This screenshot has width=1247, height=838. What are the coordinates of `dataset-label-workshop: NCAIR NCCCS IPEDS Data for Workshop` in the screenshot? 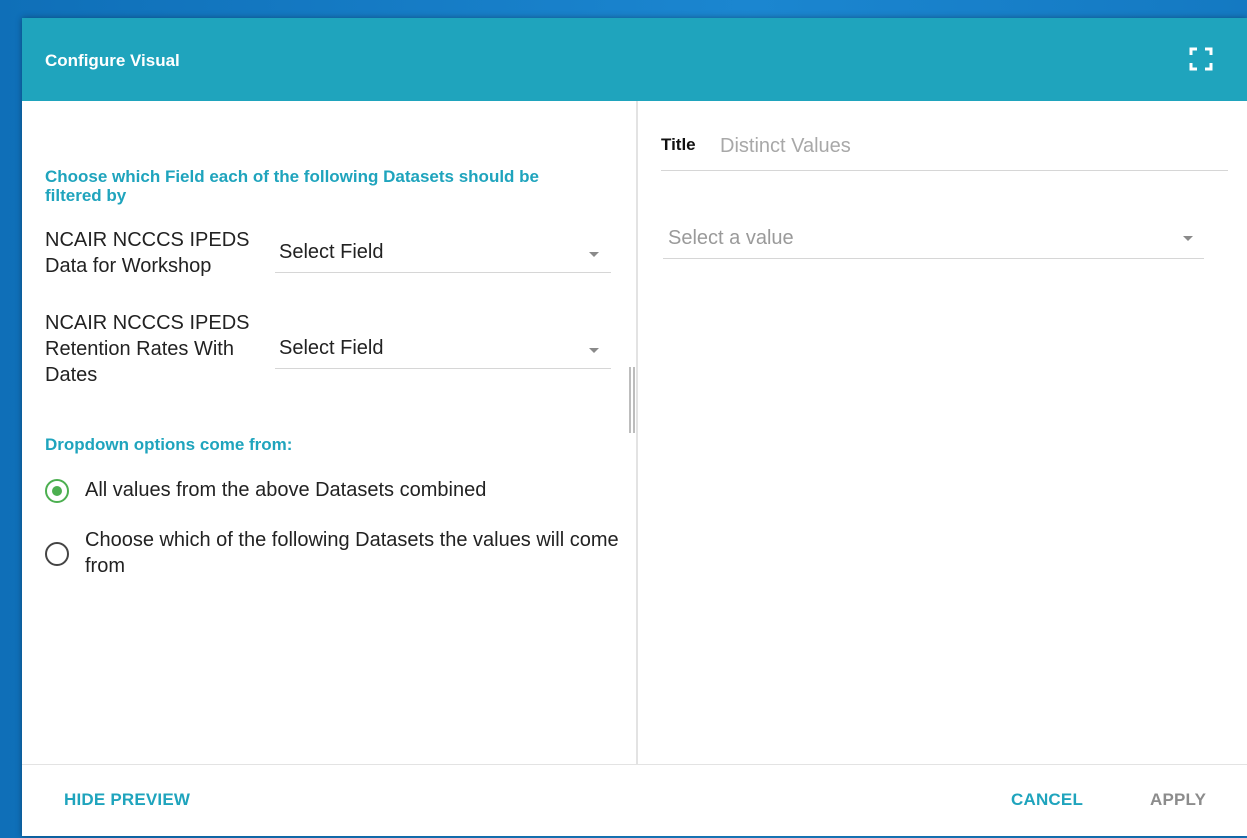 It's located at (147, 253).